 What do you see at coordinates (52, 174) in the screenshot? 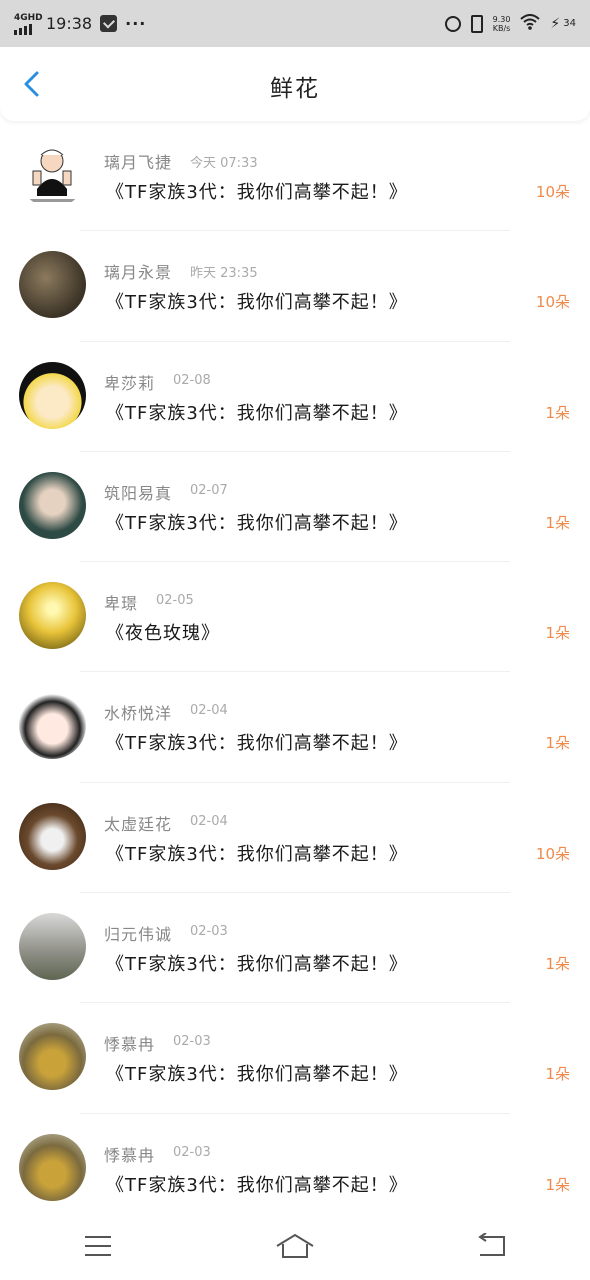
I see `cartoon-avatar` at bounding box center [52, 174].